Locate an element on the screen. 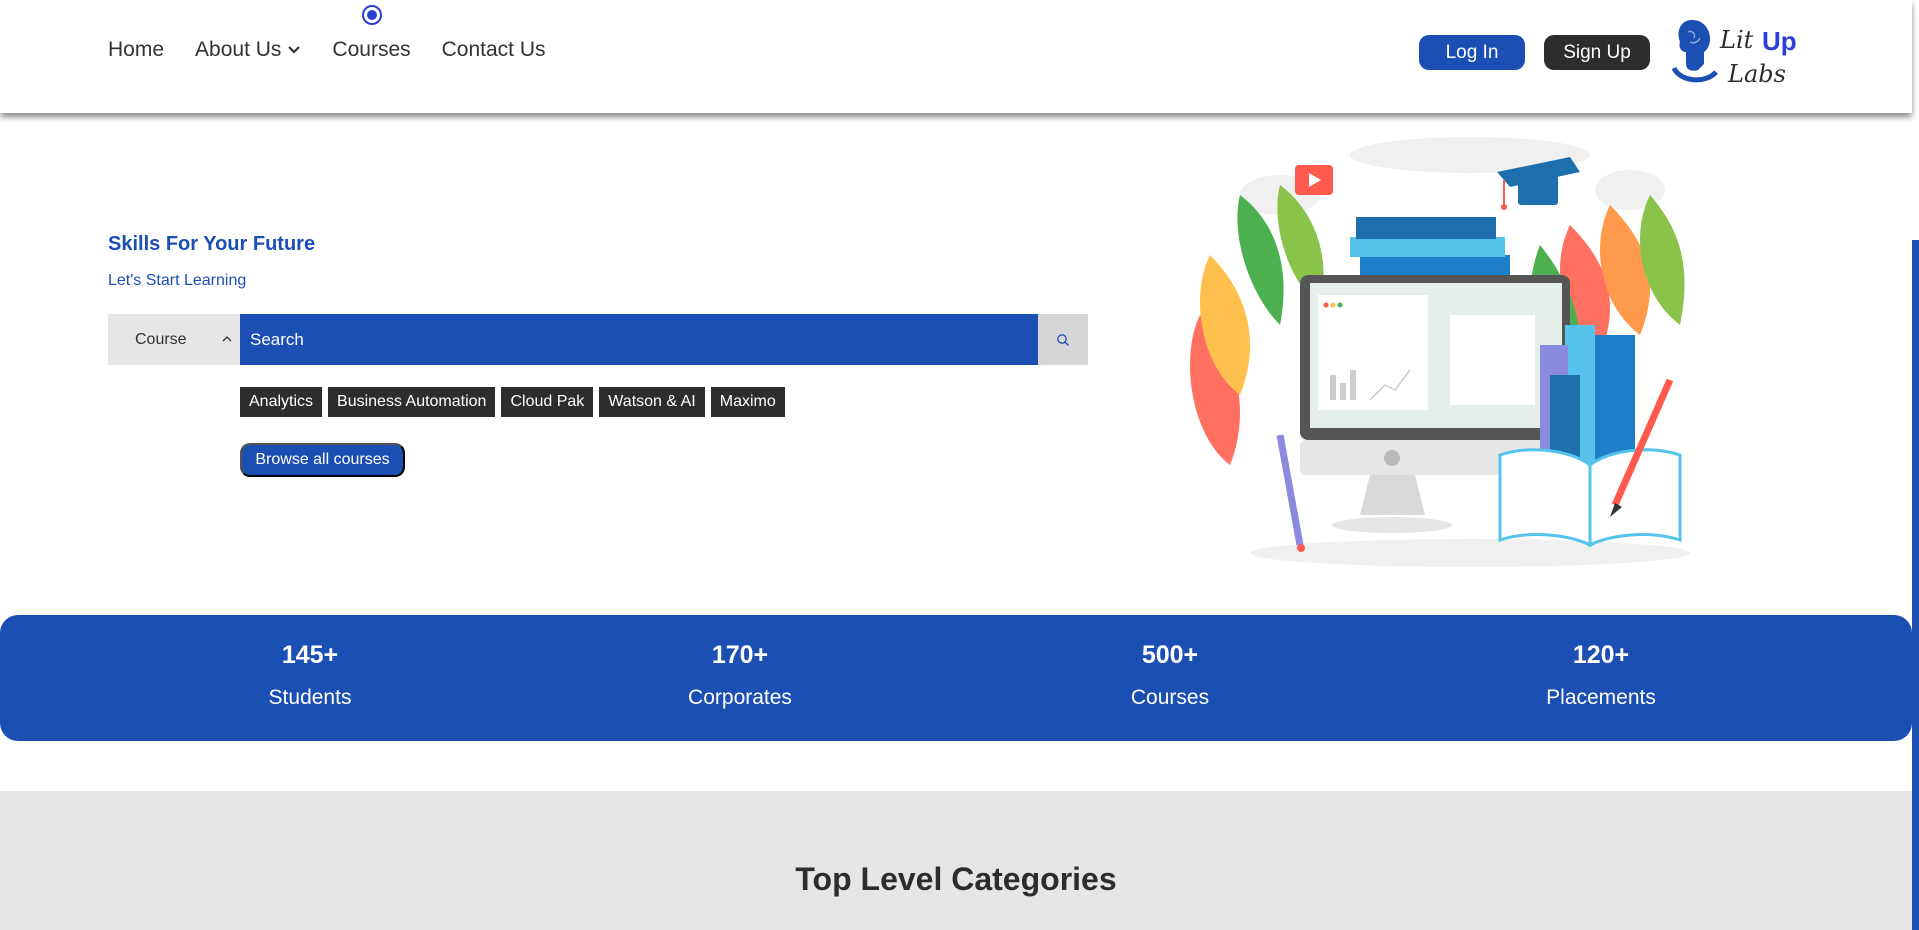 This screenshot has height=930, width=1919. svg-text: Lit is located at coordinates (1736, 40).